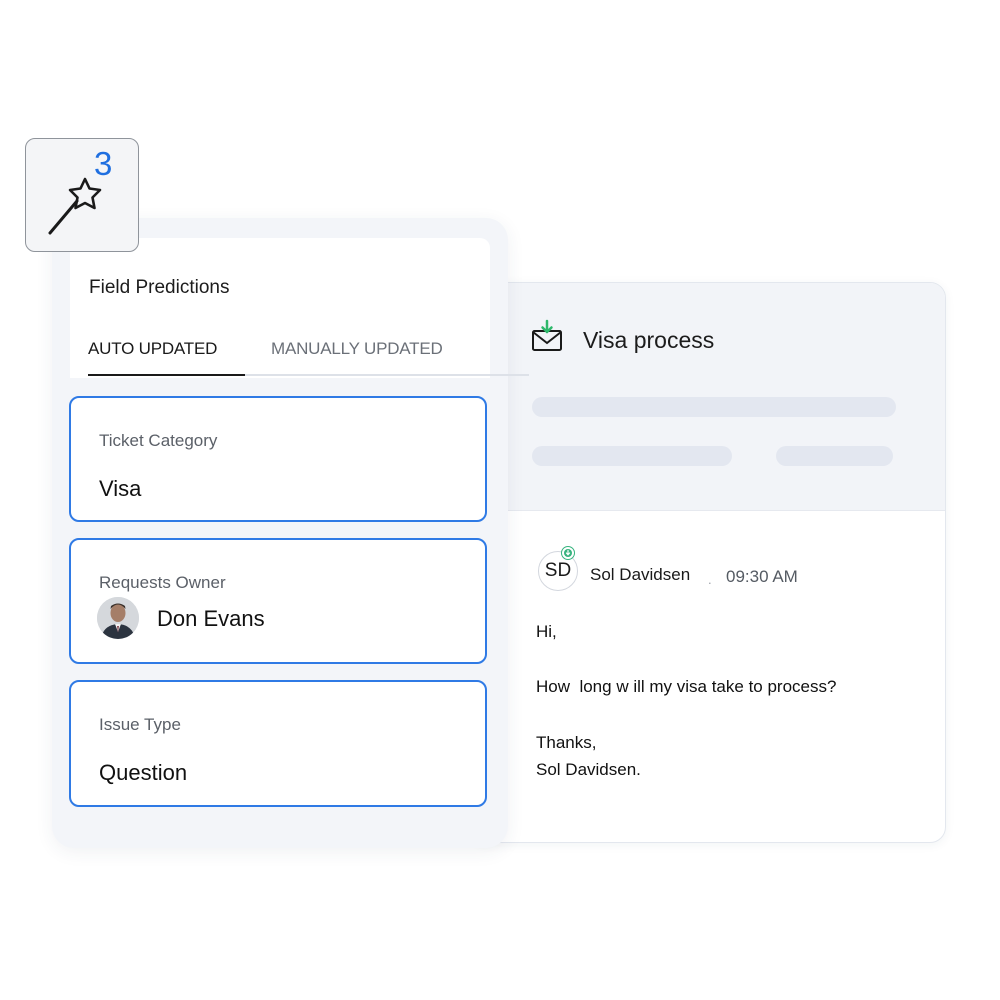 This screenshot has height=1000, width=1000. What do you see at coordinates (566, 742) in the screenshot?
I see `email-body-line: Thanks,` at bounding box center [566, 742].